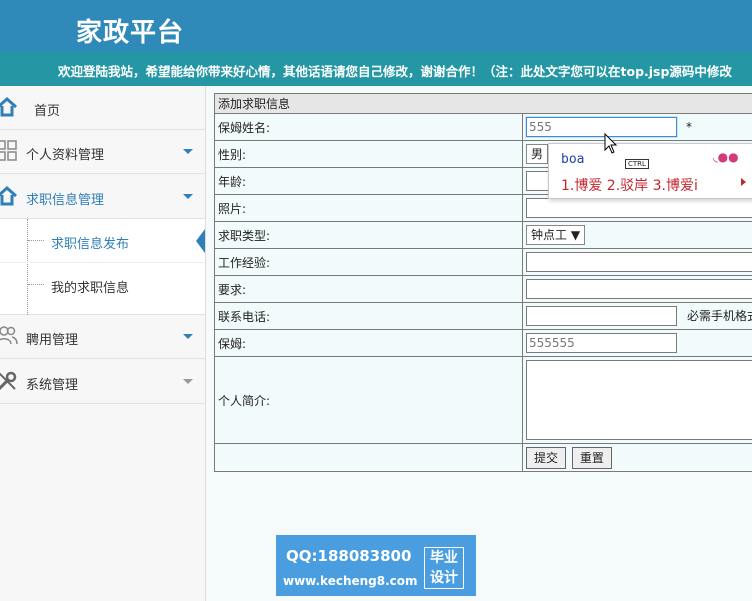  What do you see at coordinates (637, 164) in the screenshot?
I see `ime-ctrl-badge: CTRL` at bounding box center [637, 164].